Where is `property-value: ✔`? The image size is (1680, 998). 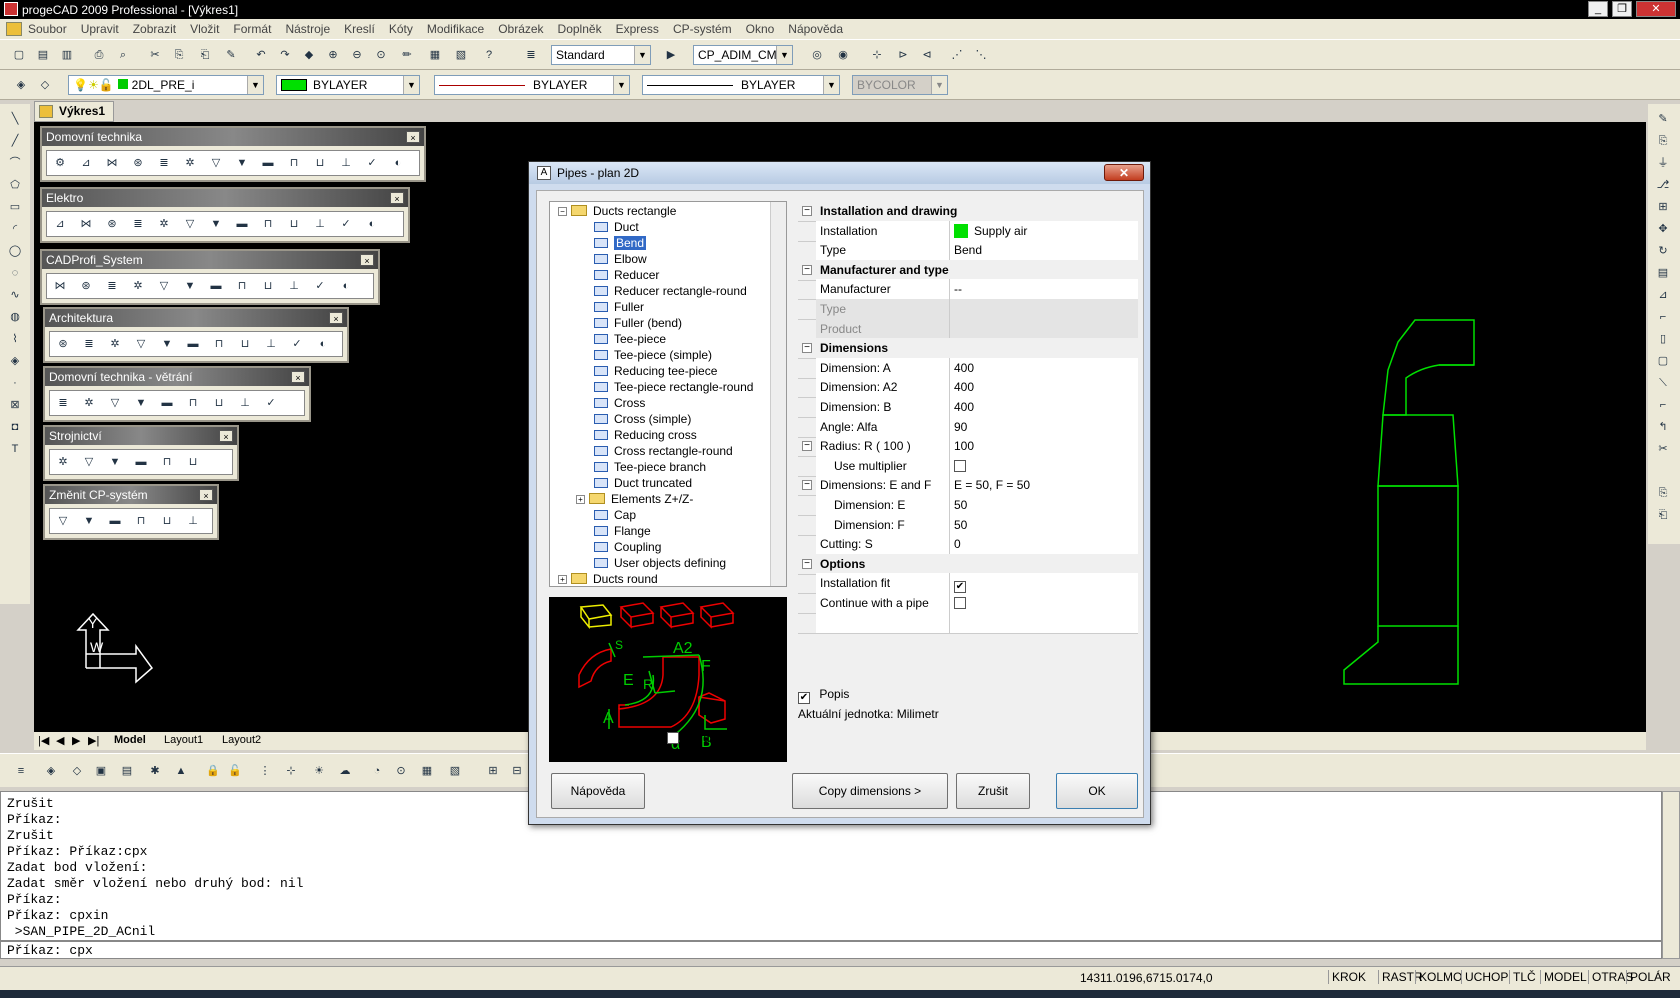
property-value: ✔ is located at coordinates (1044, 583).